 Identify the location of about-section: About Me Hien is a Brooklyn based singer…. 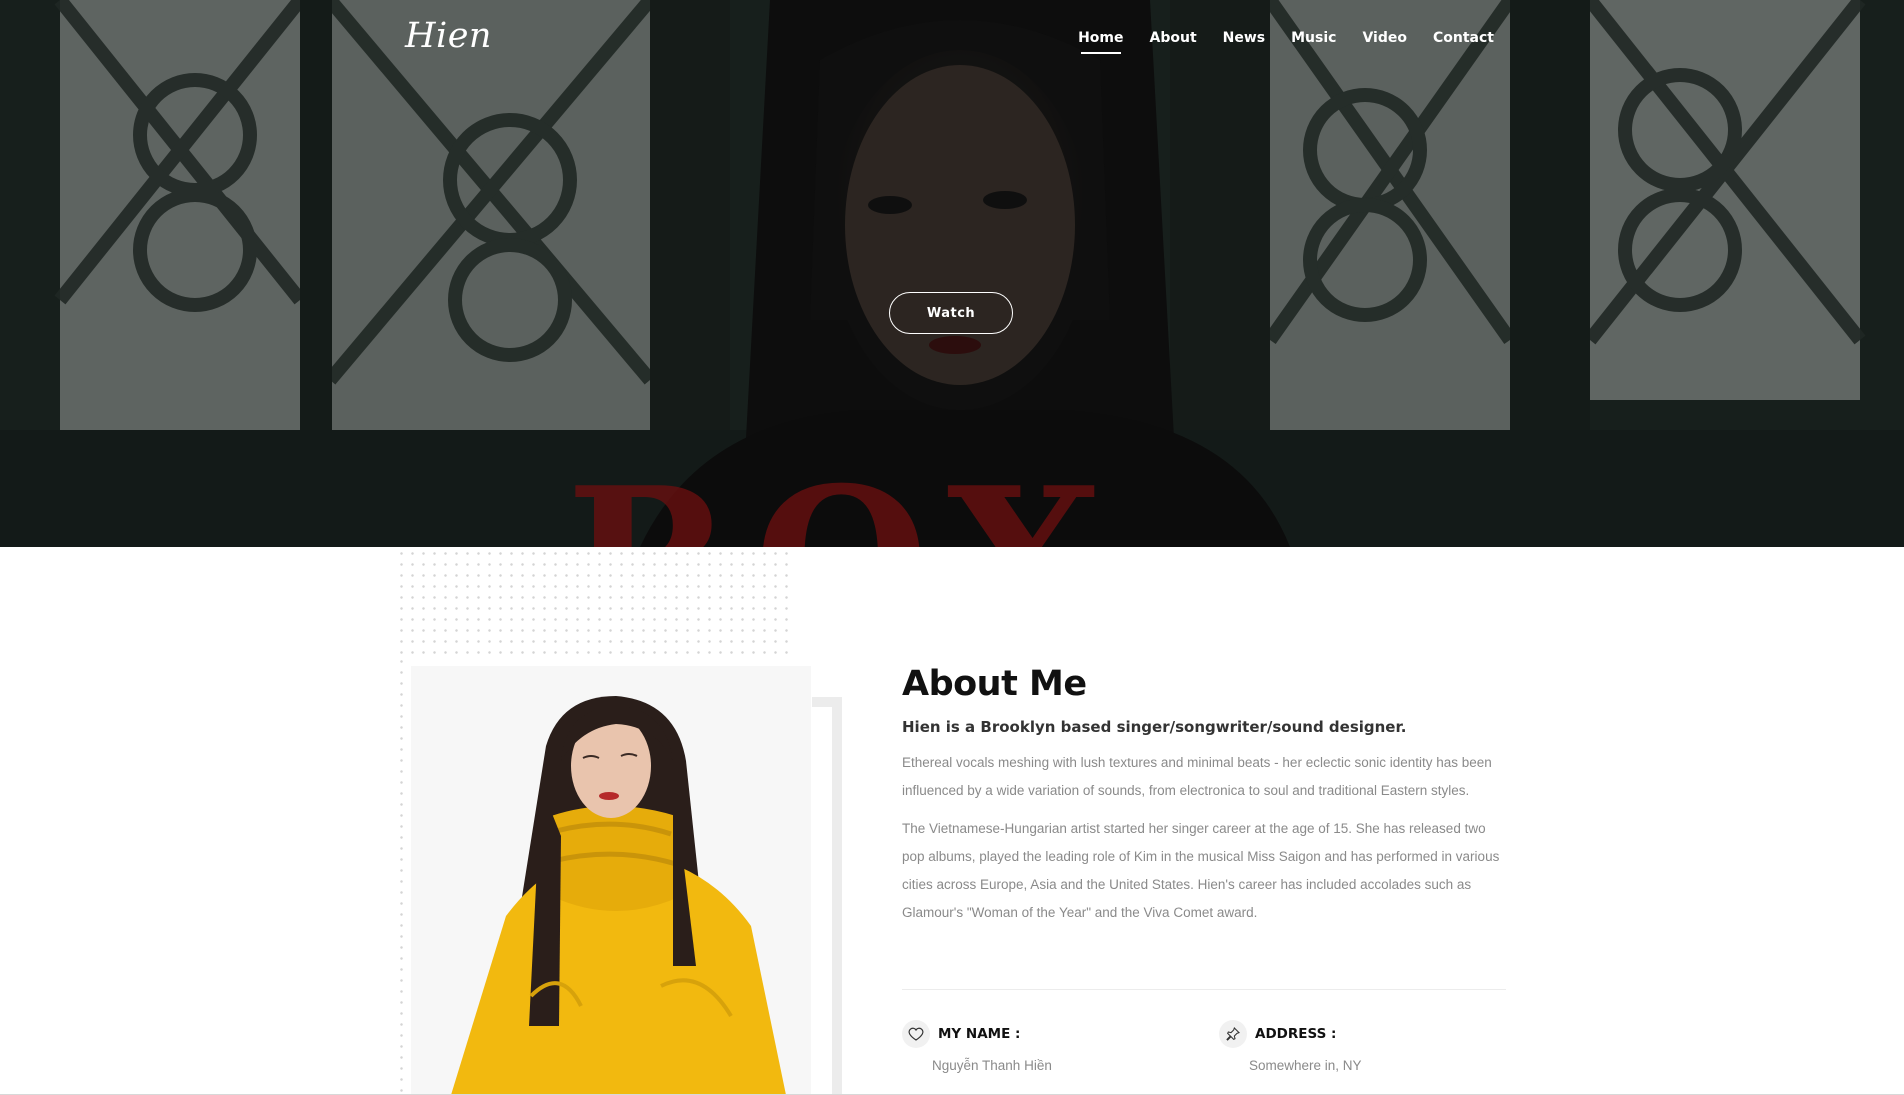
(1204, 795).